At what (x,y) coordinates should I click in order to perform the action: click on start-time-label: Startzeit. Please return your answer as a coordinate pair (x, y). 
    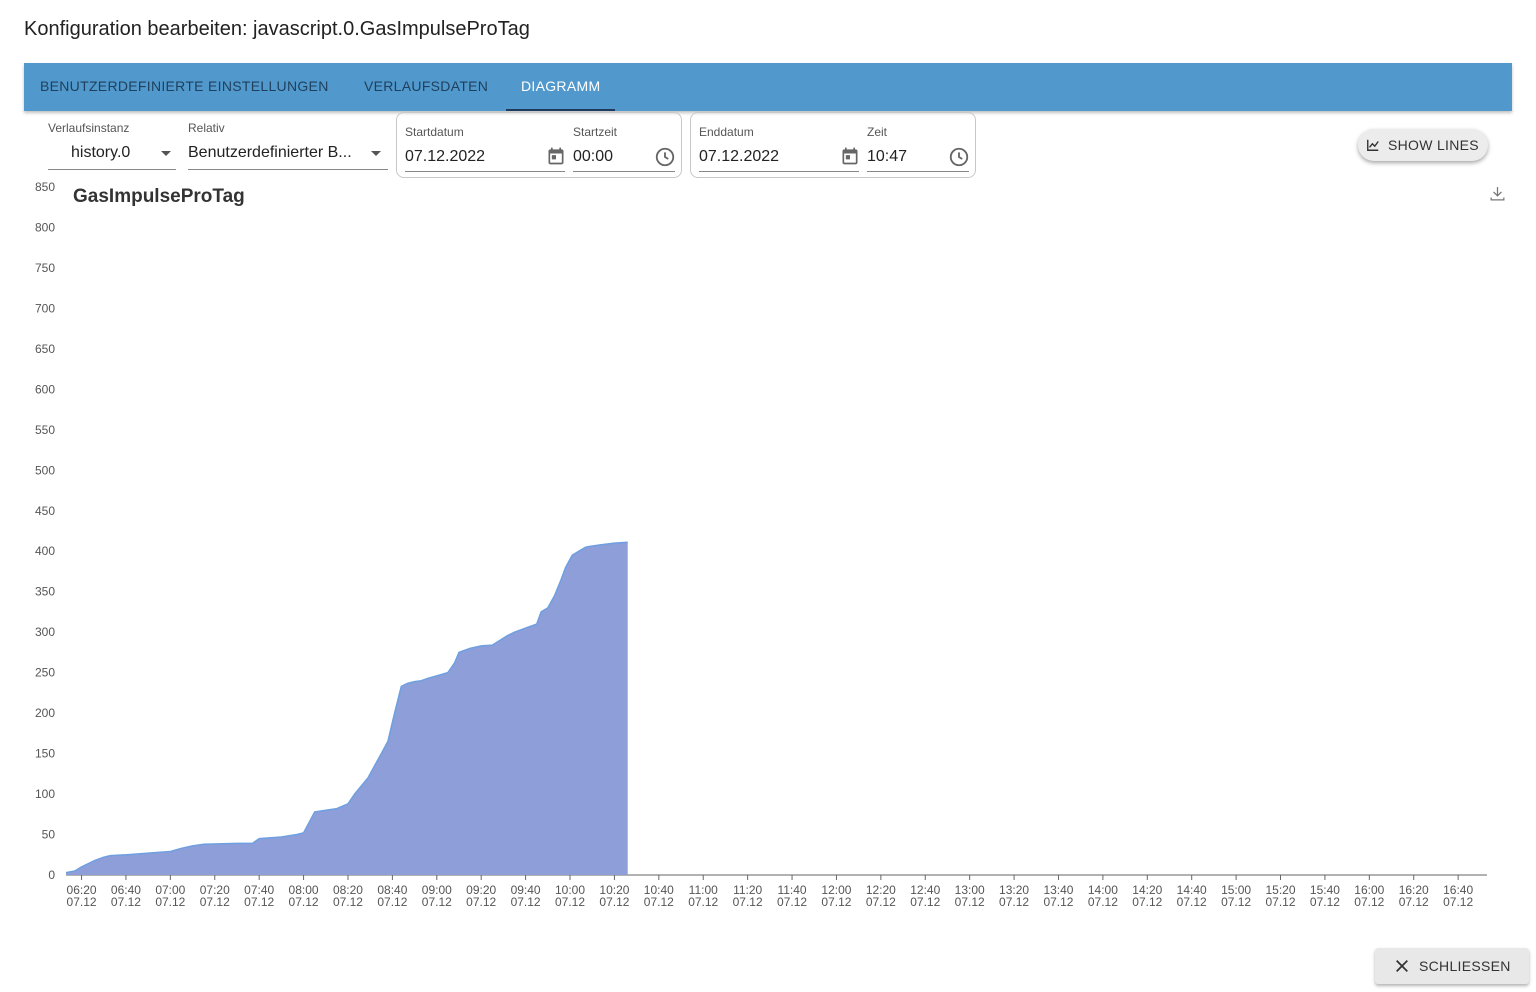
    Looking at the image, I should click on (595, 132).